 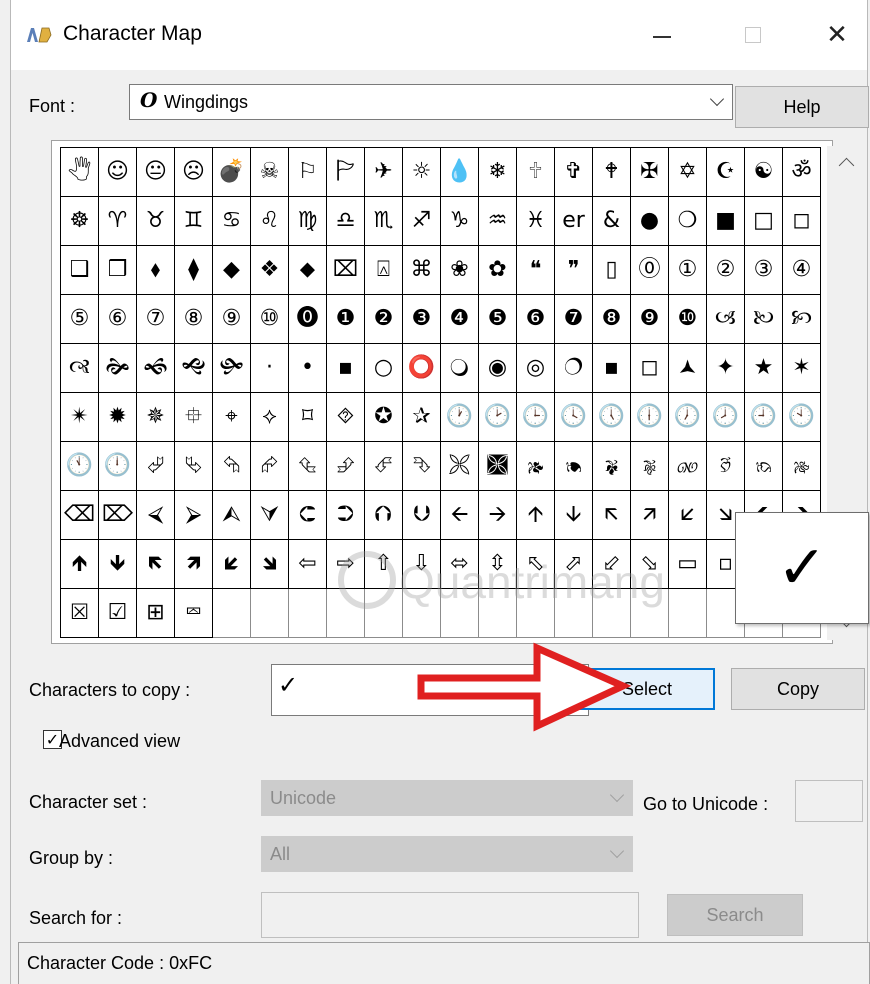 I want to click on character-cell: er, so click(x=574, y=221).